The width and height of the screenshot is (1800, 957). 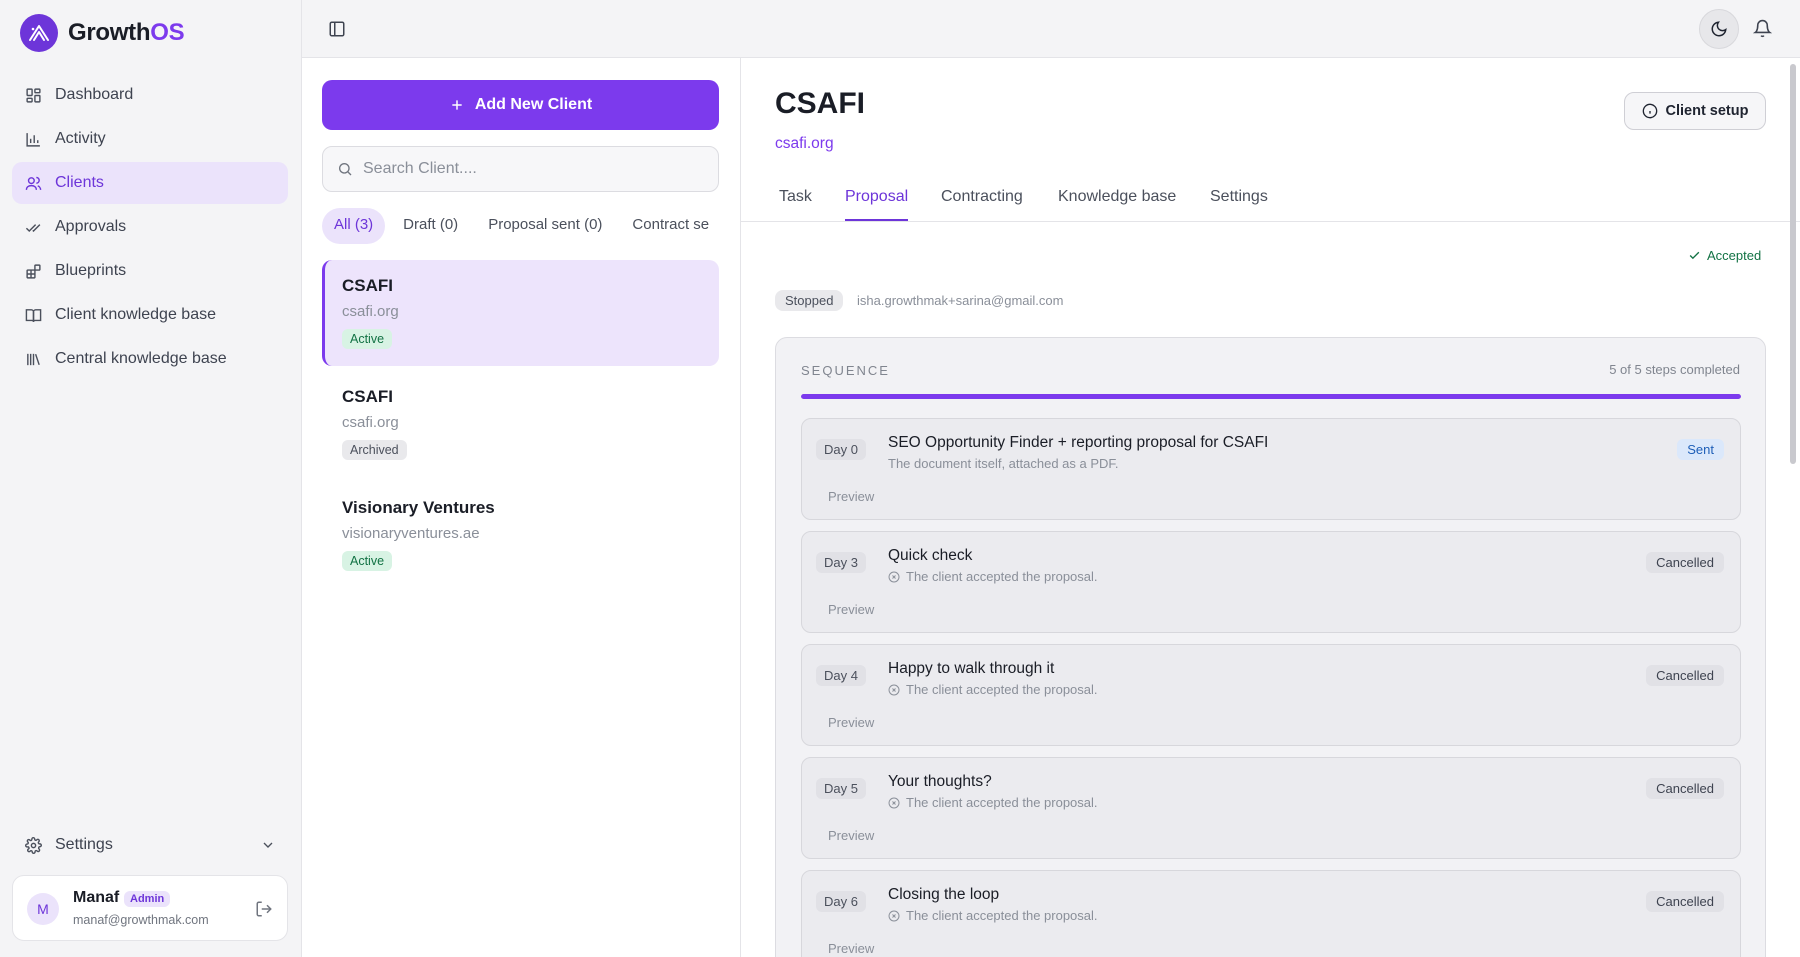 I want to click on sidebar-item-approvals: Approvals, so click(x=150, y=227).